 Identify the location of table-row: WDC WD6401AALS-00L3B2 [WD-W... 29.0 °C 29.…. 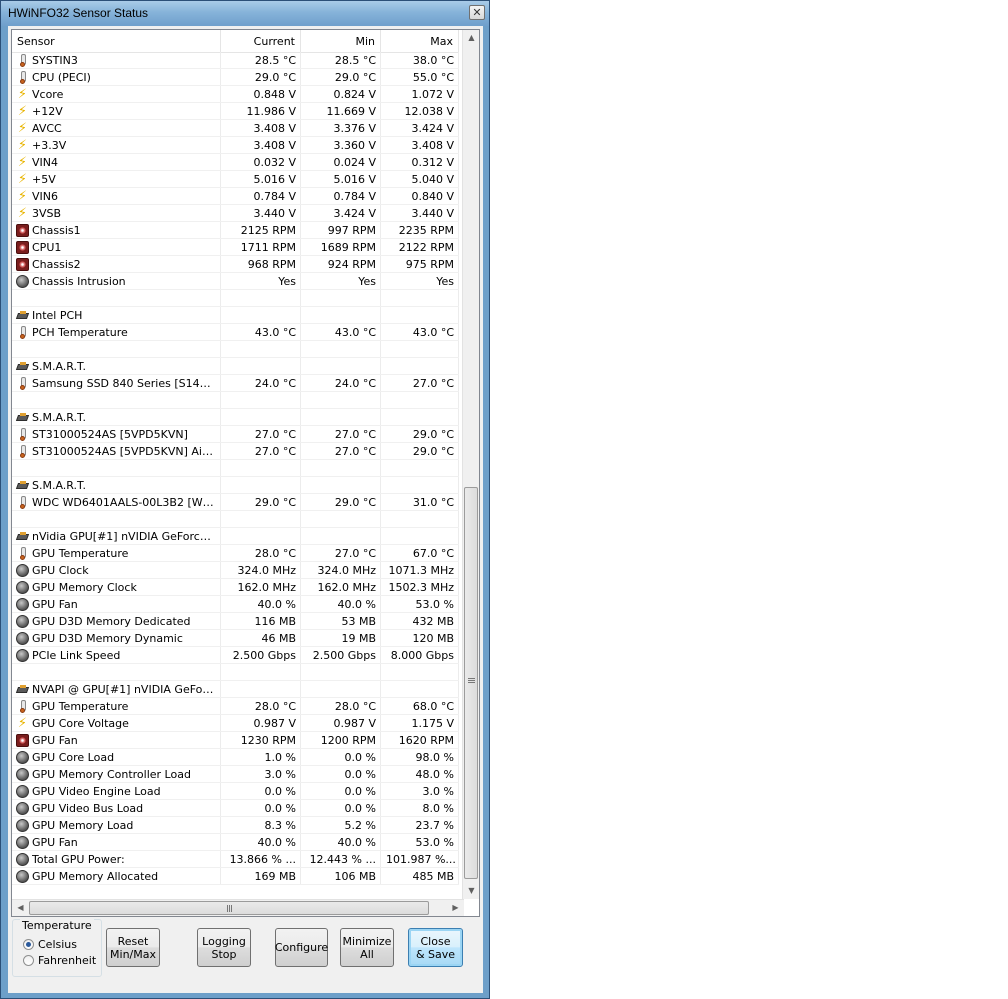
(235, 502).